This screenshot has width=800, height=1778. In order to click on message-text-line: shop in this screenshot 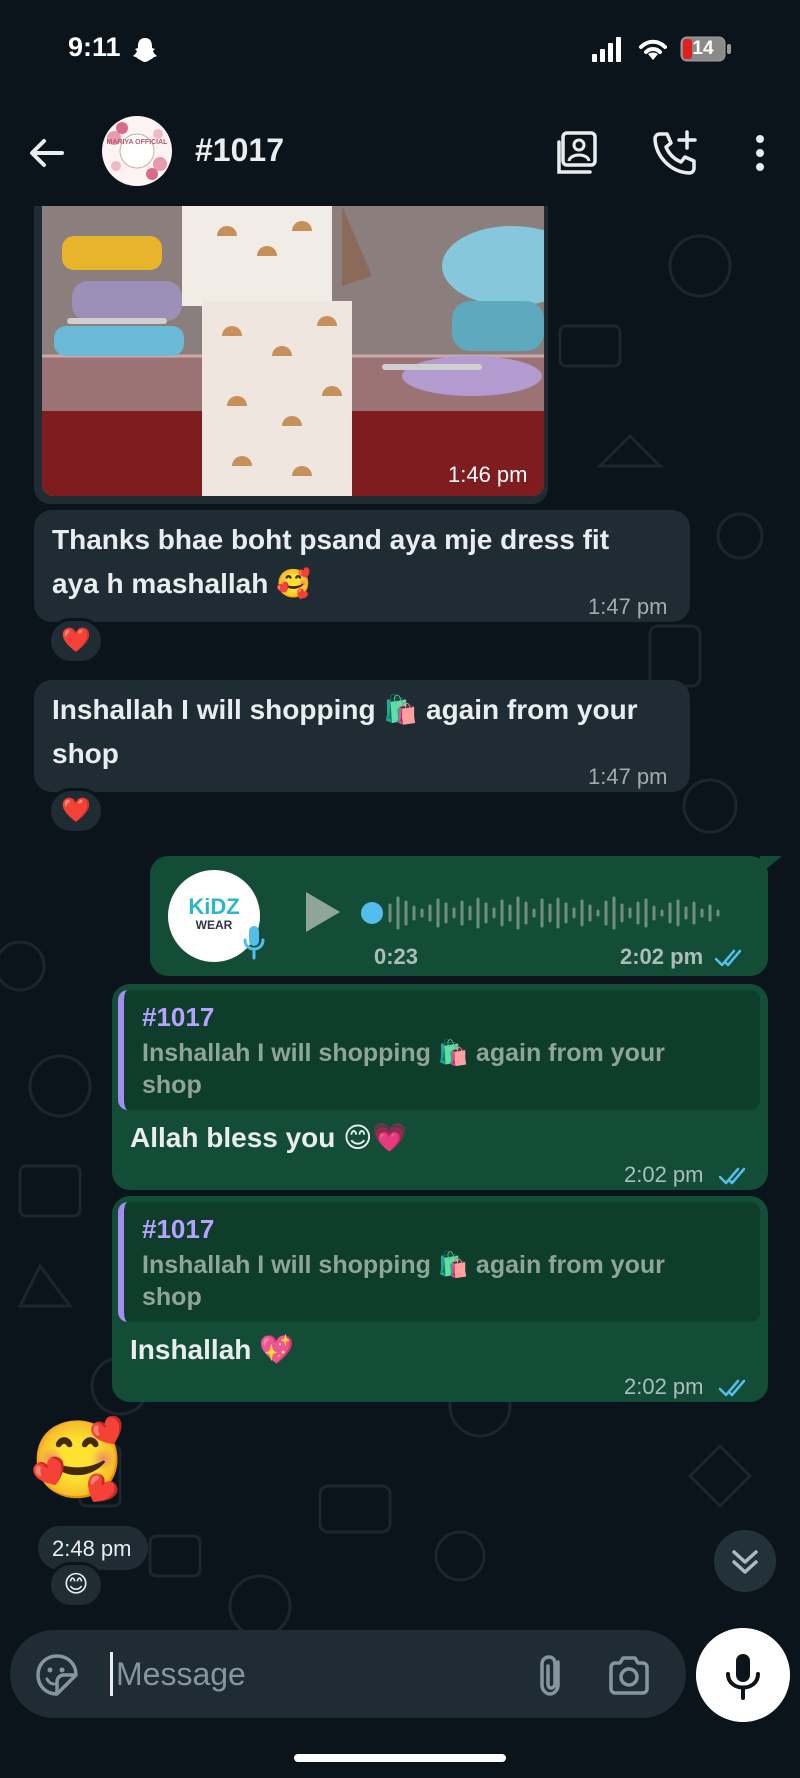, I will do `click(85, 753)`.